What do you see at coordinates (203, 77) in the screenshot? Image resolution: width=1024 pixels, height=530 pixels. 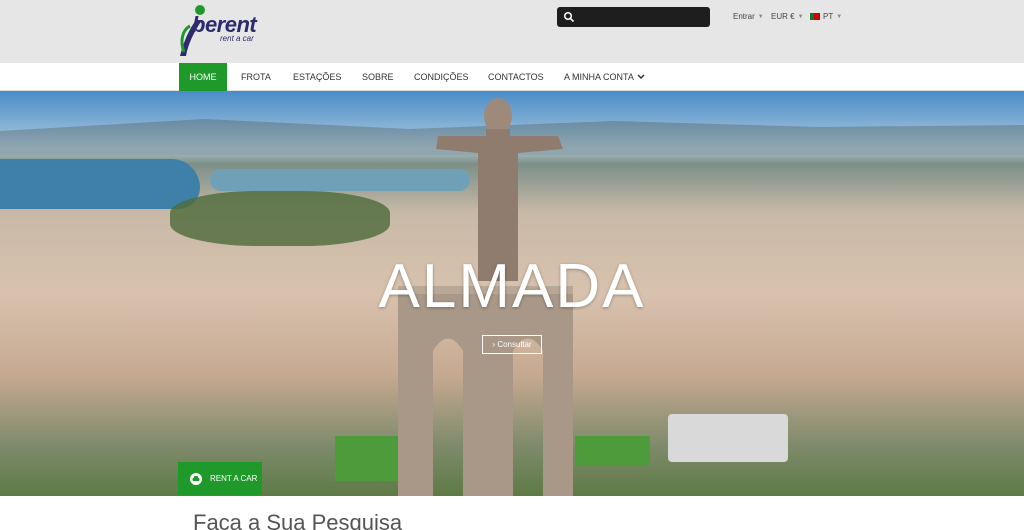 I see `nav-item-home: HOME` at bounding box center [203, 77].